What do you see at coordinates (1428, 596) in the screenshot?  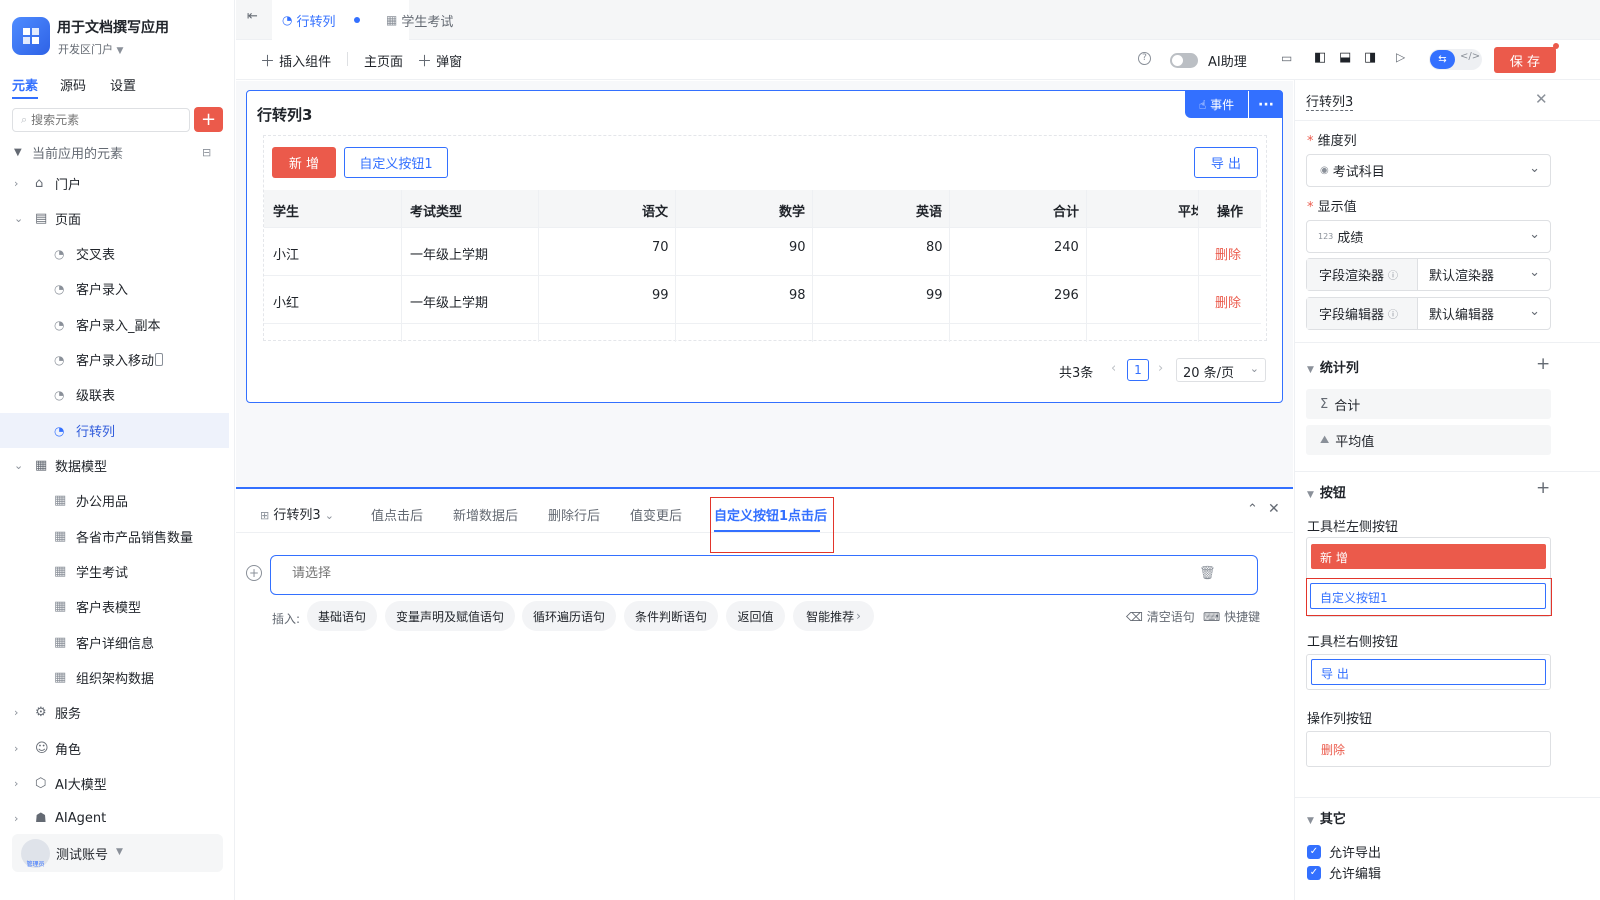 I see `left-button-custom: 自定义按钮1` at bounding box center [1428, 596].